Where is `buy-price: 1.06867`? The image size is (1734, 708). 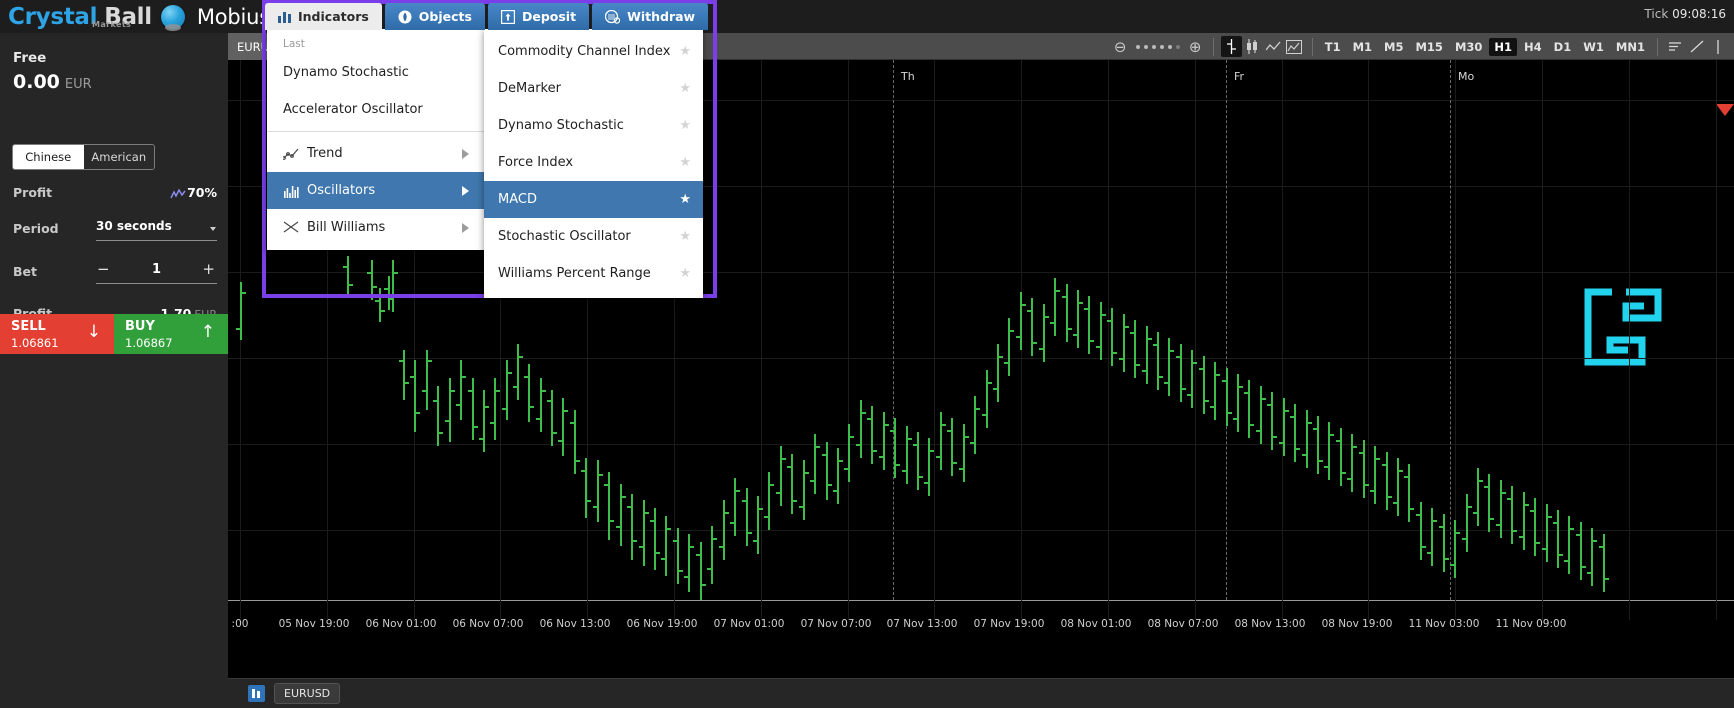 buy-price: 1.06867 is located at coordinates (149, 343).